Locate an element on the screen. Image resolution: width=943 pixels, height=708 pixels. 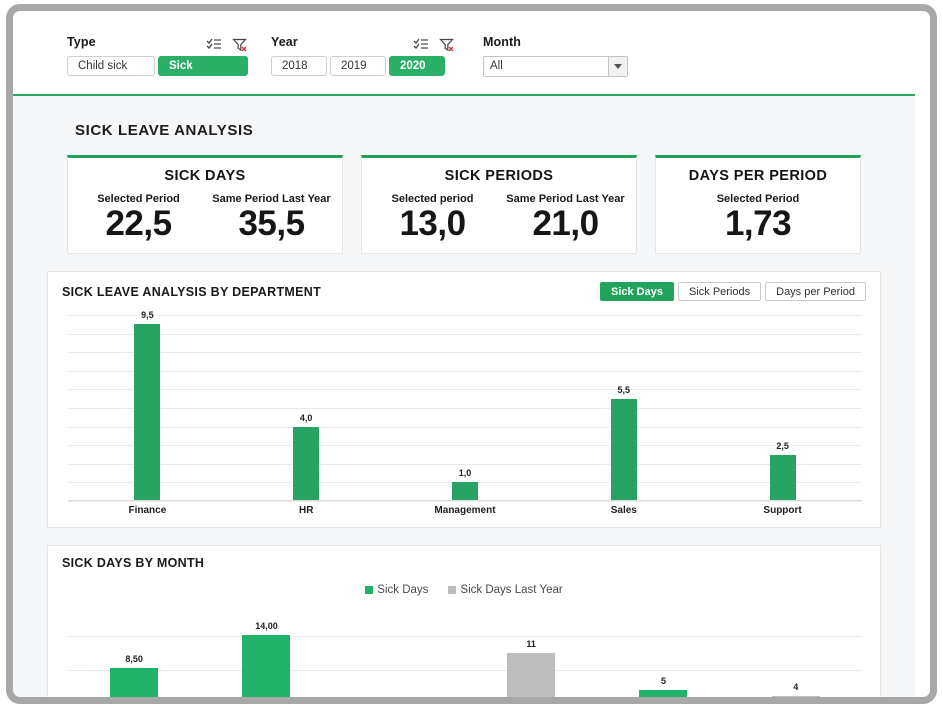
filter-group-month: Month All is located at coordinates (555, 56).